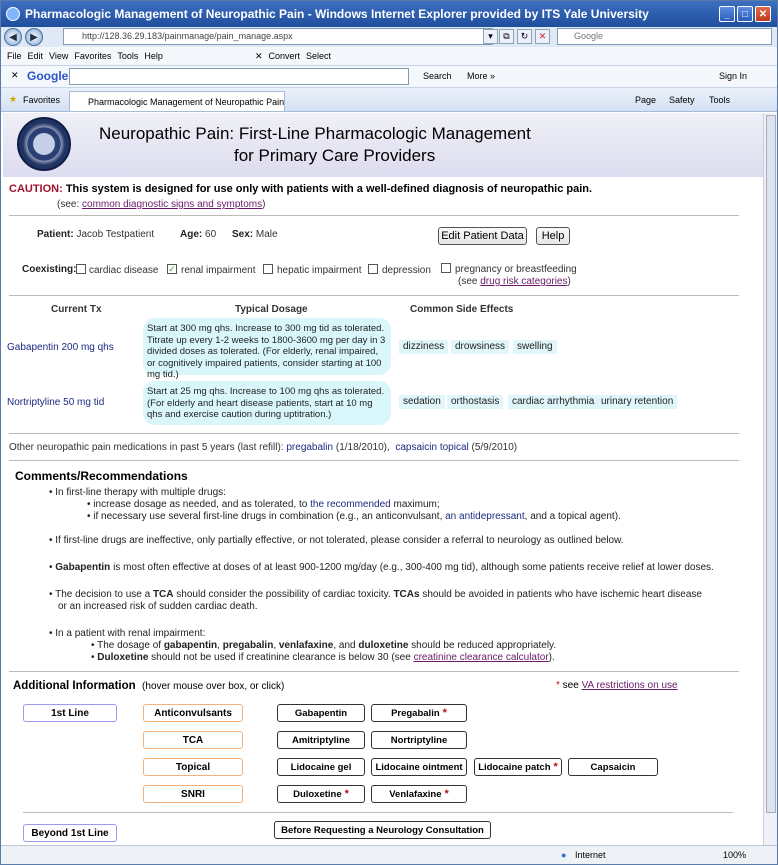  Describe the element at coordinates (317, 794) in the screenshot. I see `drug-label: Duloxetine` at that location.